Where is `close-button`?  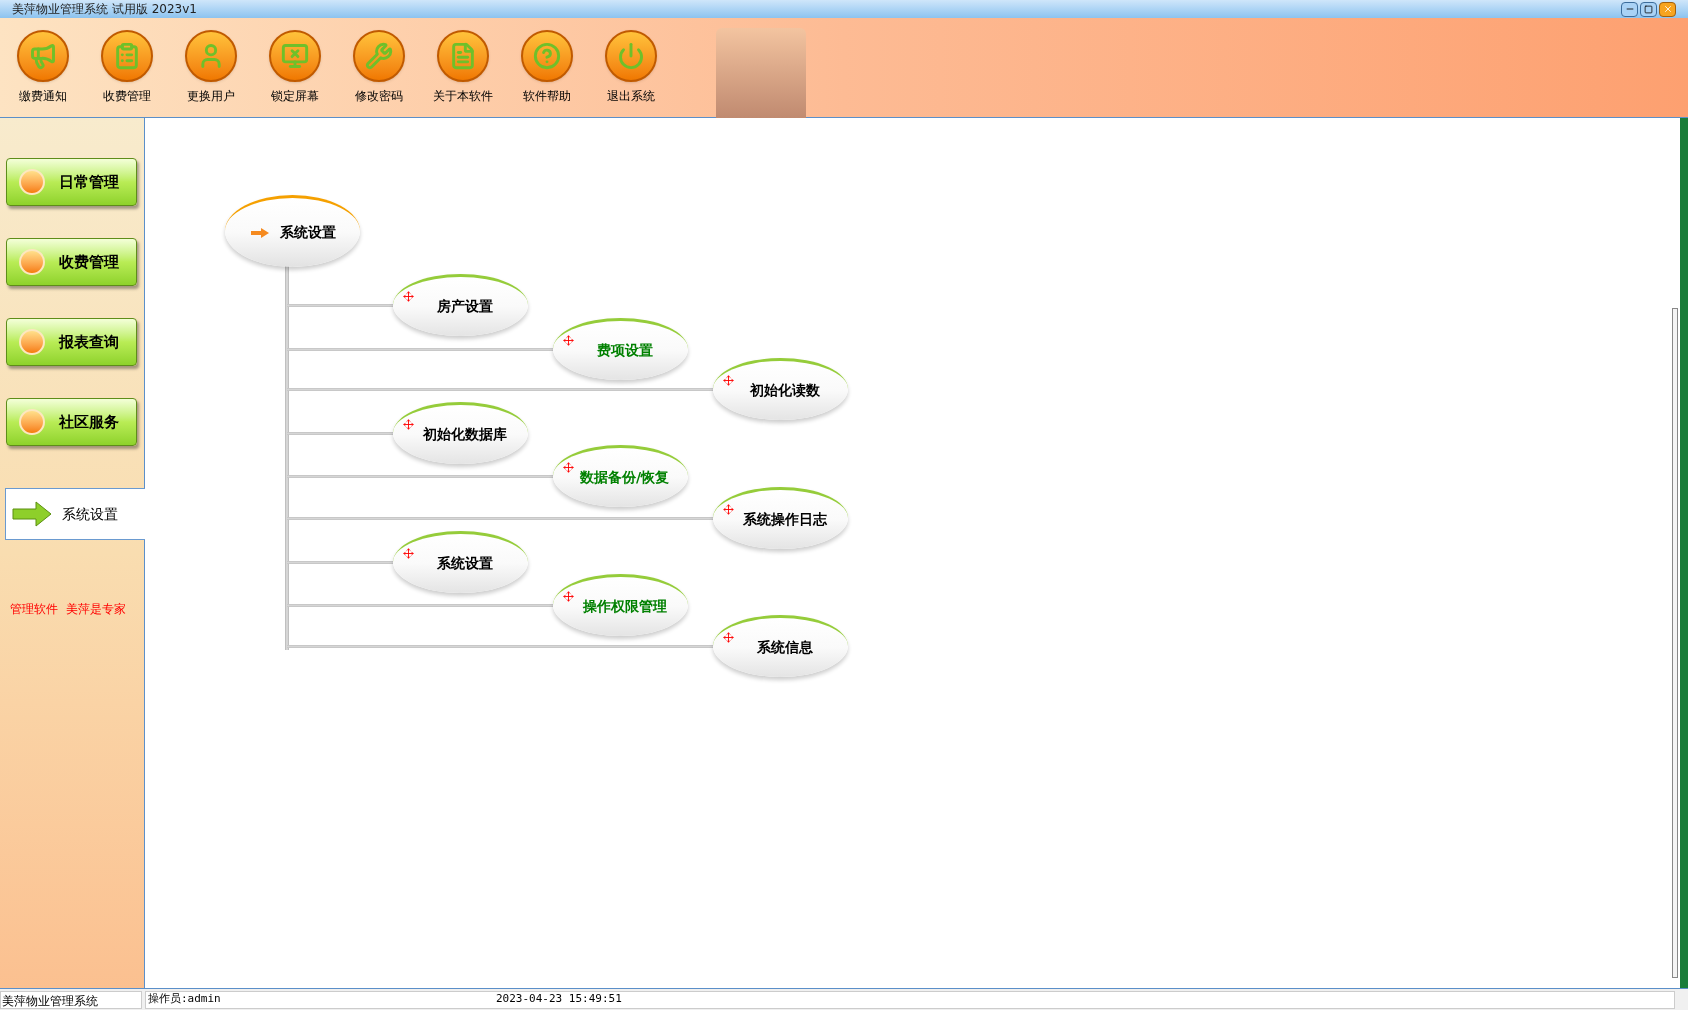 close-button is located at coordinates (1667, 9).